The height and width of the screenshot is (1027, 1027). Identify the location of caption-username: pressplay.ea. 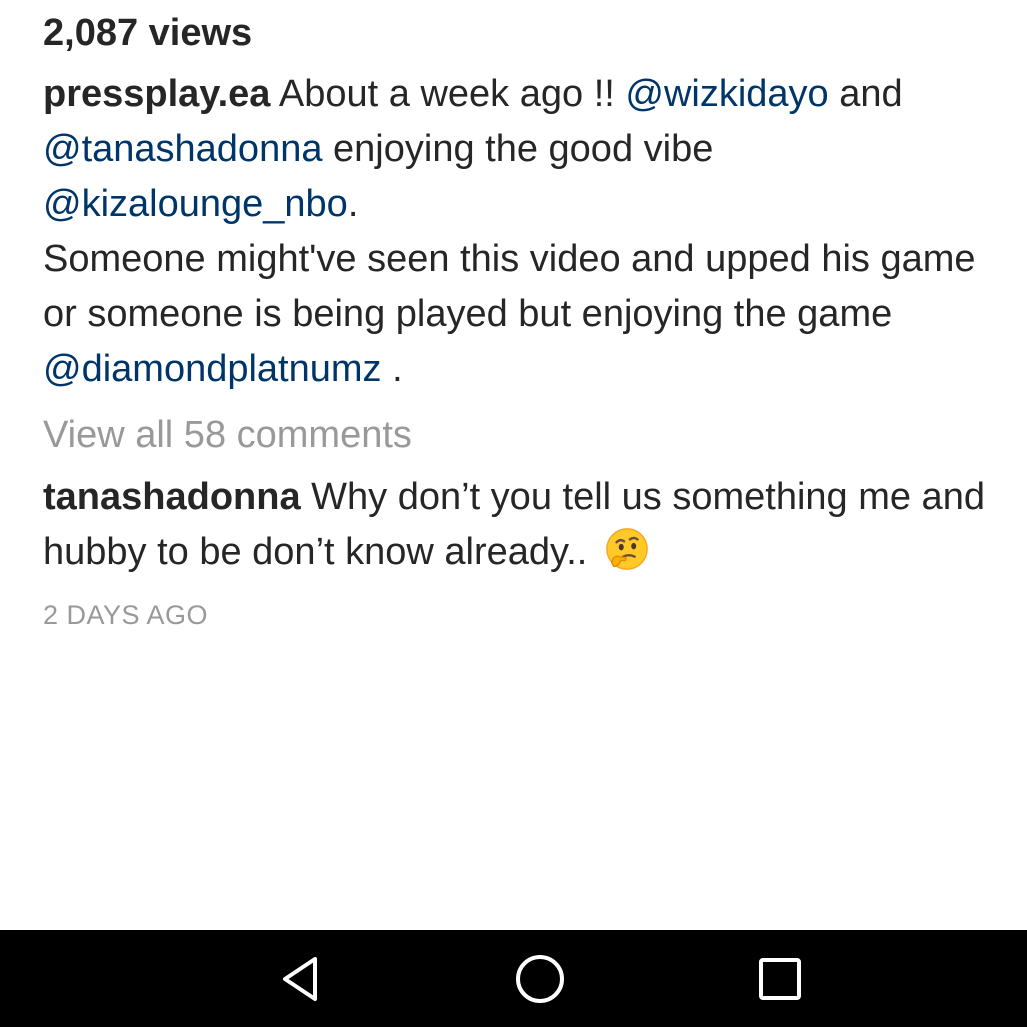
(156, 94).